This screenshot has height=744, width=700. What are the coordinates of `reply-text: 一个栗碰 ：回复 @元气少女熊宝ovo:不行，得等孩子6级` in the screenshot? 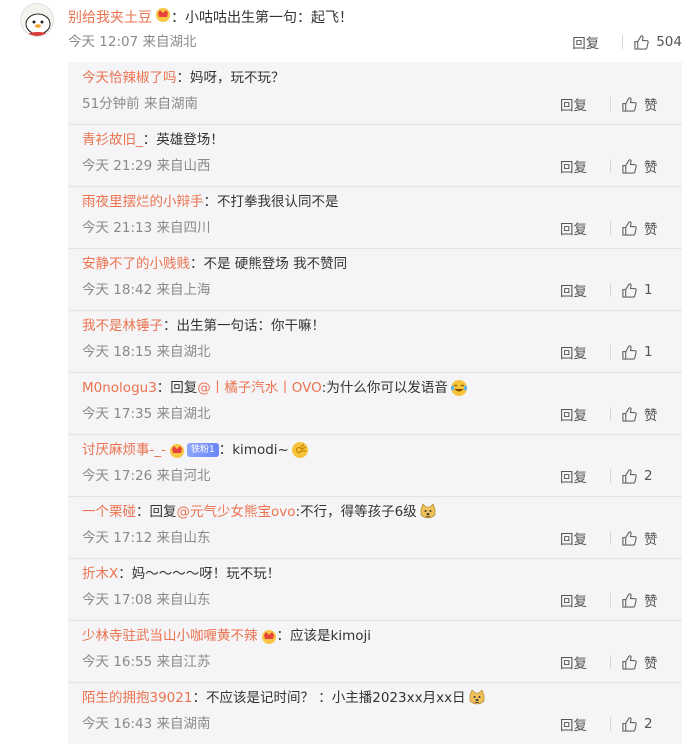 It's located at (259, 512).